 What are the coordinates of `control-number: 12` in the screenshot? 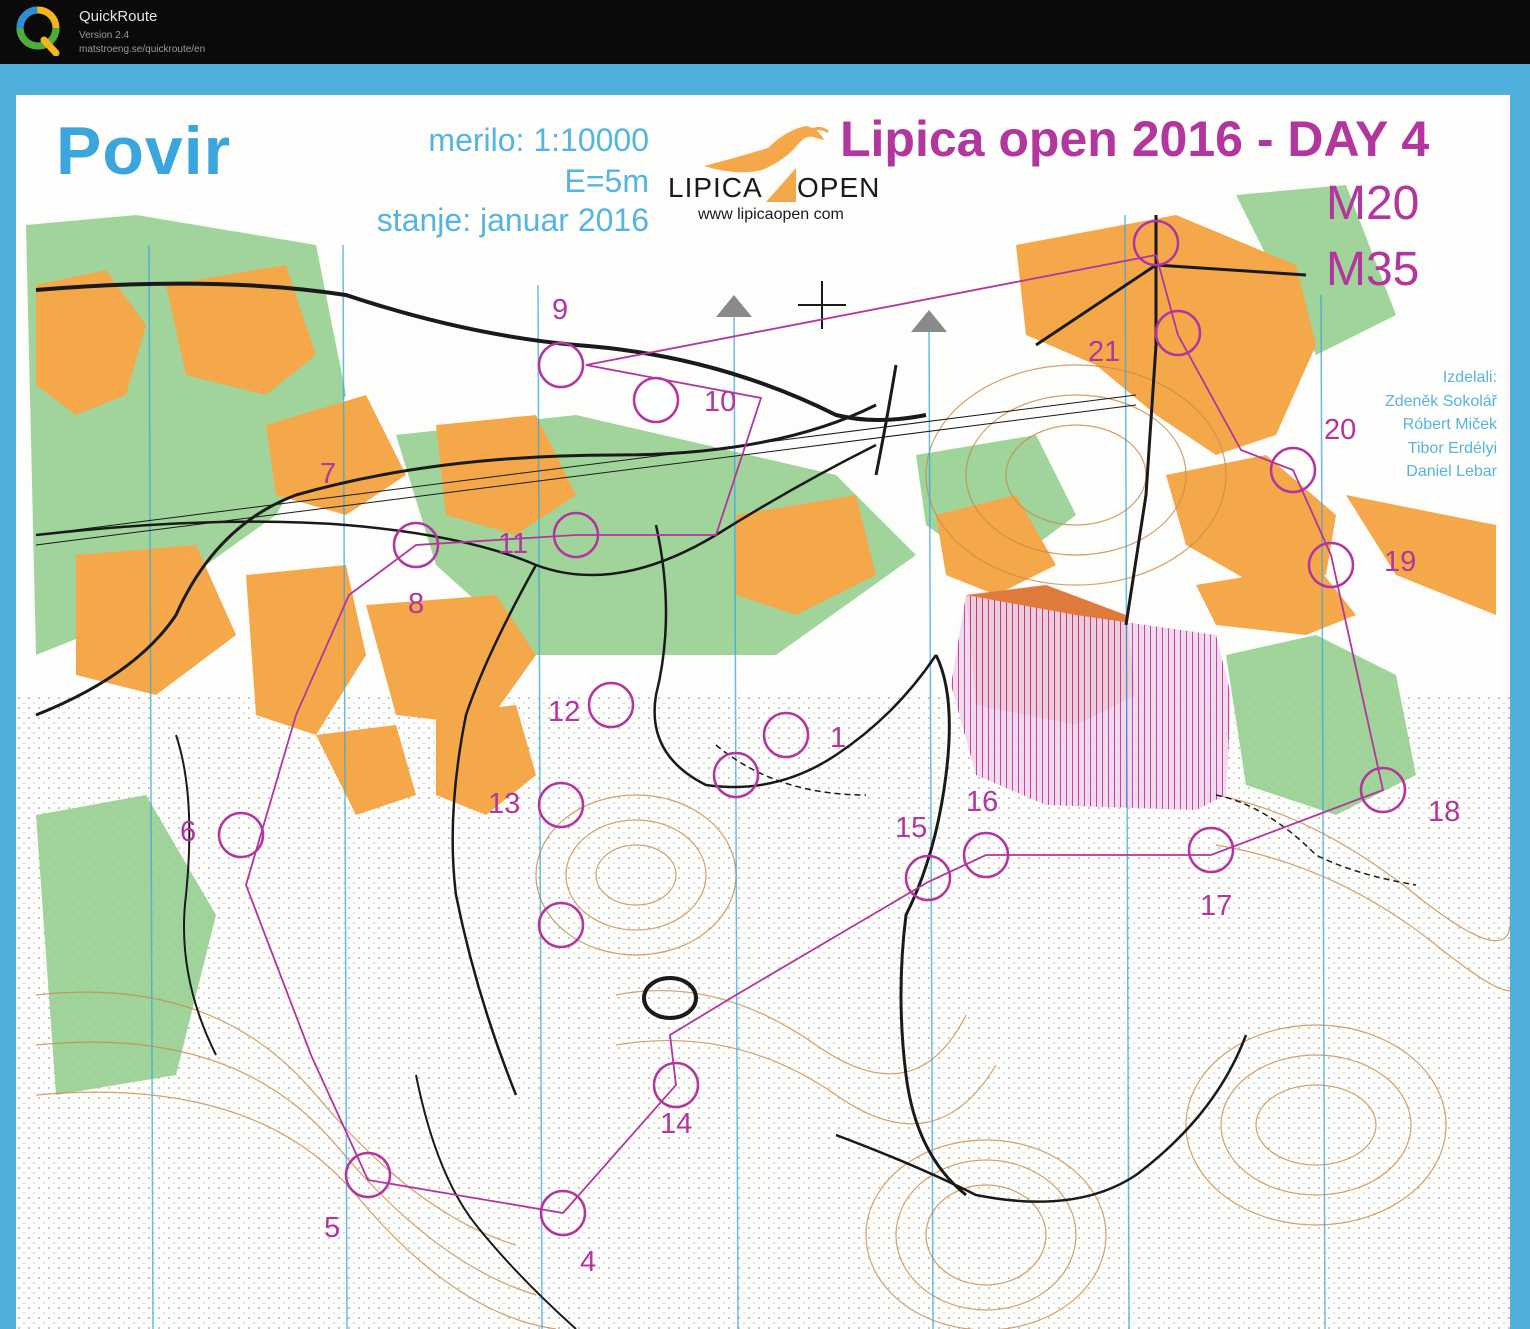 It's located at (564, 712).